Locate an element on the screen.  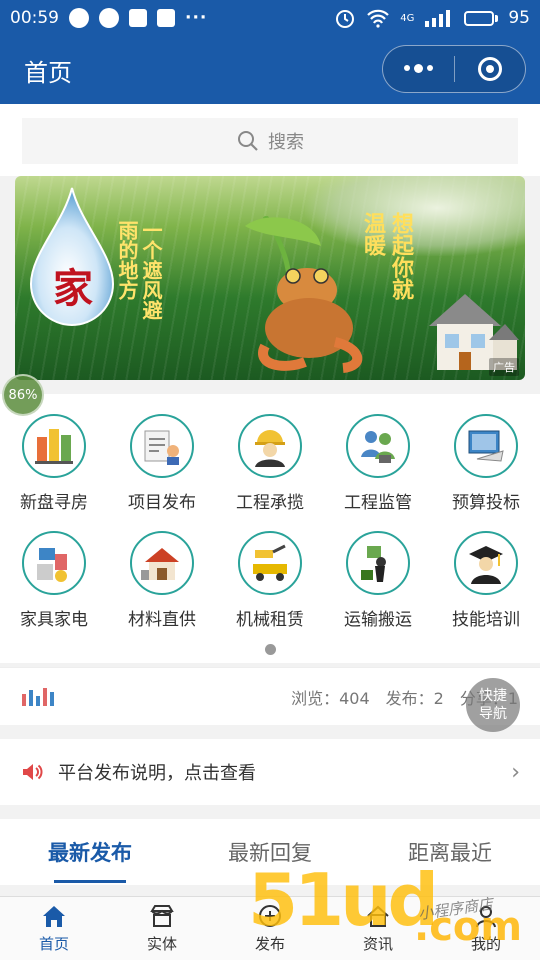
floating-percent-badge: 86% is located at coordinates (23, 395).